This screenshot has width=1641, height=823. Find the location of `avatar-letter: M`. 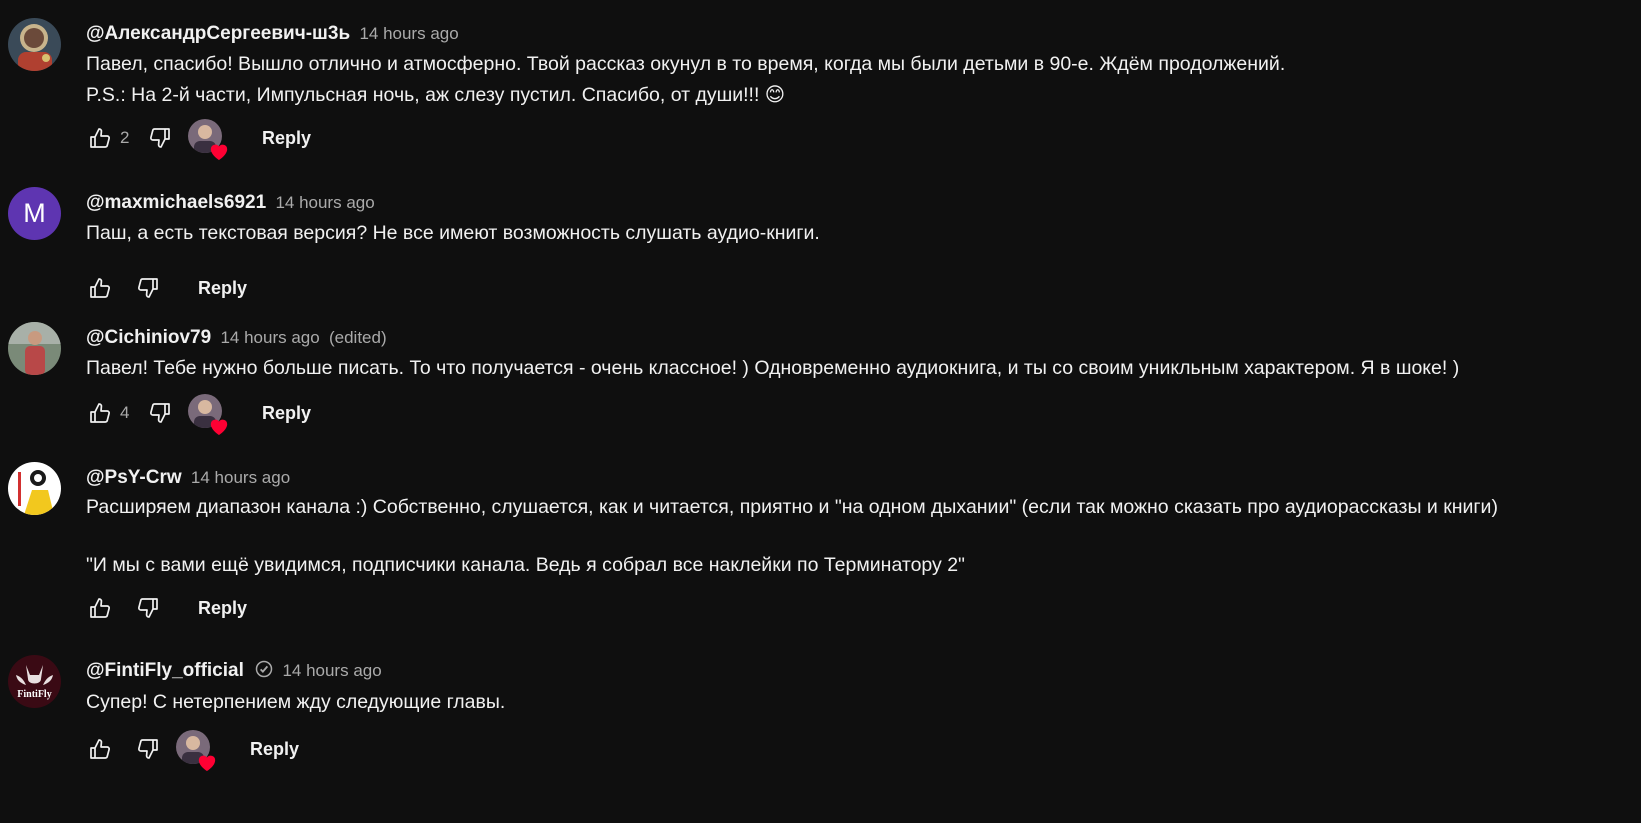

avatar-letter: M is located at coordinates (34, 213).